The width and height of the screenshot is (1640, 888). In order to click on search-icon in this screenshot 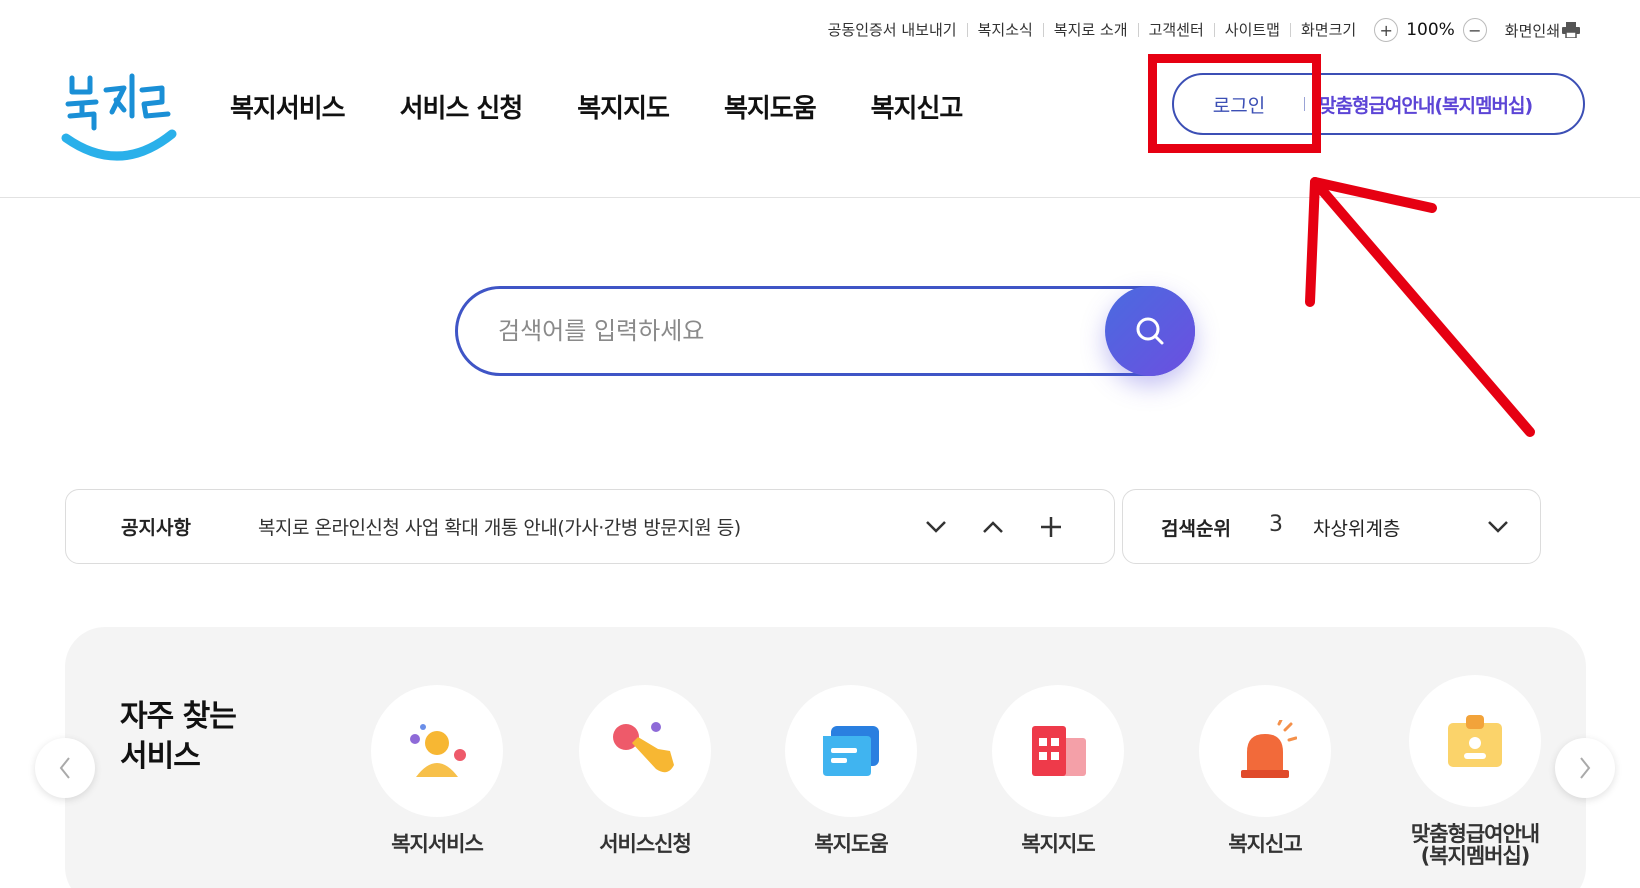, I will do `click(1150, 331)`.